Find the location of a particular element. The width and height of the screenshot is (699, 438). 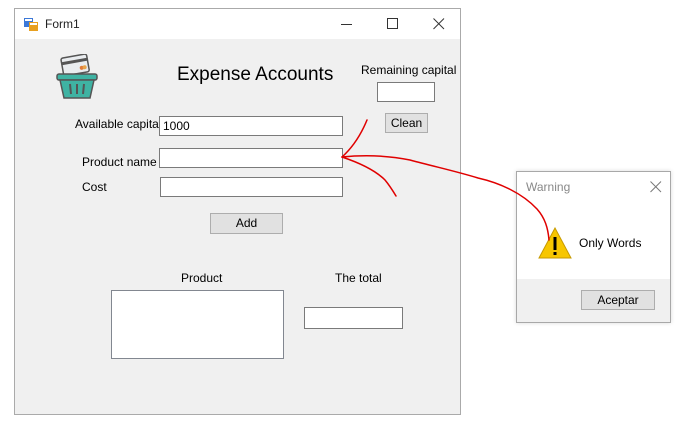

shopping-basket-icon is located at coordinates (77, 76).